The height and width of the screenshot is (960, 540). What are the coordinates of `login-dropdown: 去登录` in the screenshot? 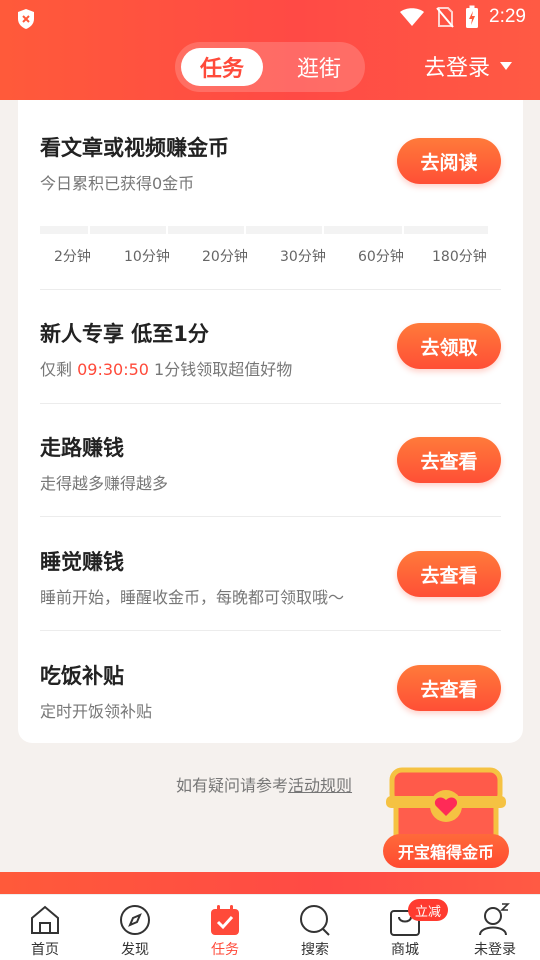 It's located at (468, 66).